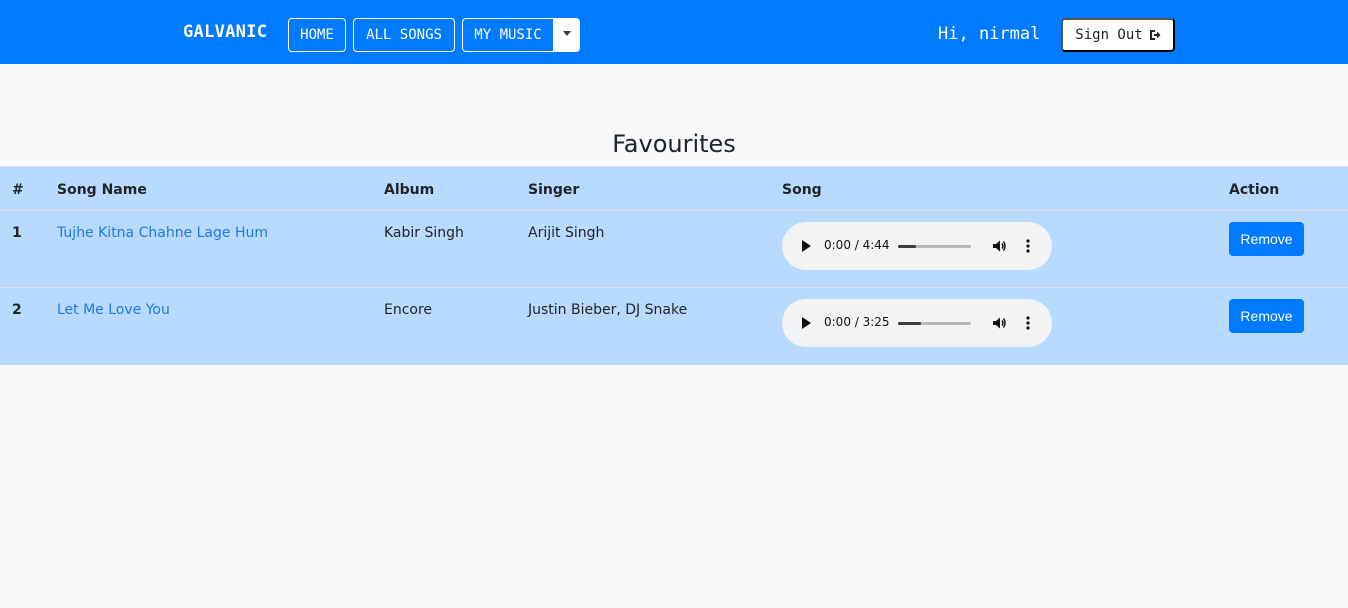 Image resolution: width=1348 pixels, height=608 pixels. Describe the element at coordinates (1254, 190) in the screenshot. I see `header-action: Action` at that location.